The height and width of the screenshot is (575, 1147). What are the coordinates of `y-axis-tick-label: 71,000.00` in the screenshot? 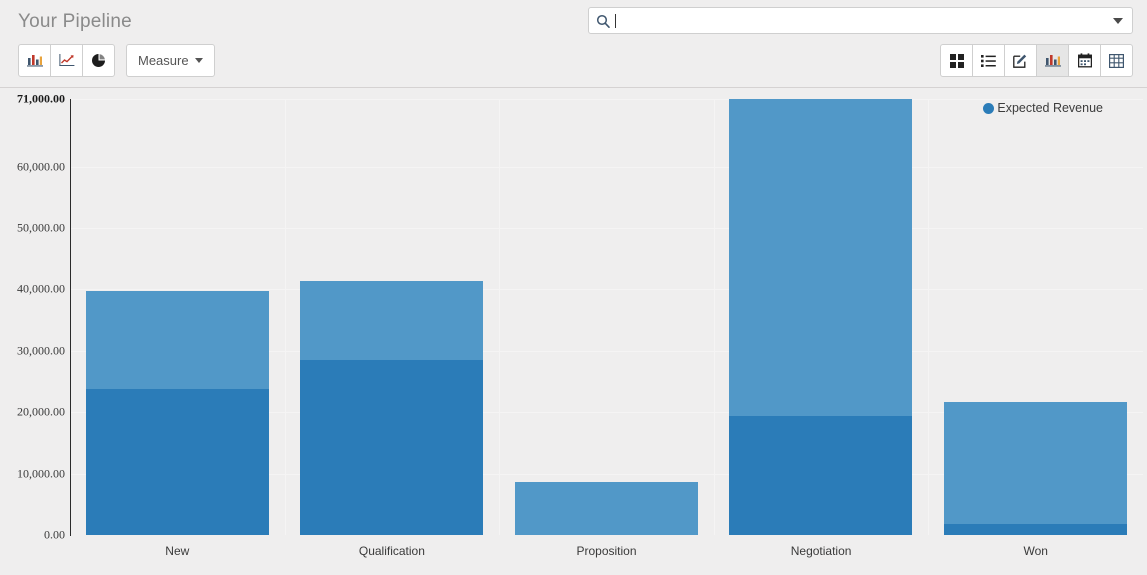 It's located at (41, 98).